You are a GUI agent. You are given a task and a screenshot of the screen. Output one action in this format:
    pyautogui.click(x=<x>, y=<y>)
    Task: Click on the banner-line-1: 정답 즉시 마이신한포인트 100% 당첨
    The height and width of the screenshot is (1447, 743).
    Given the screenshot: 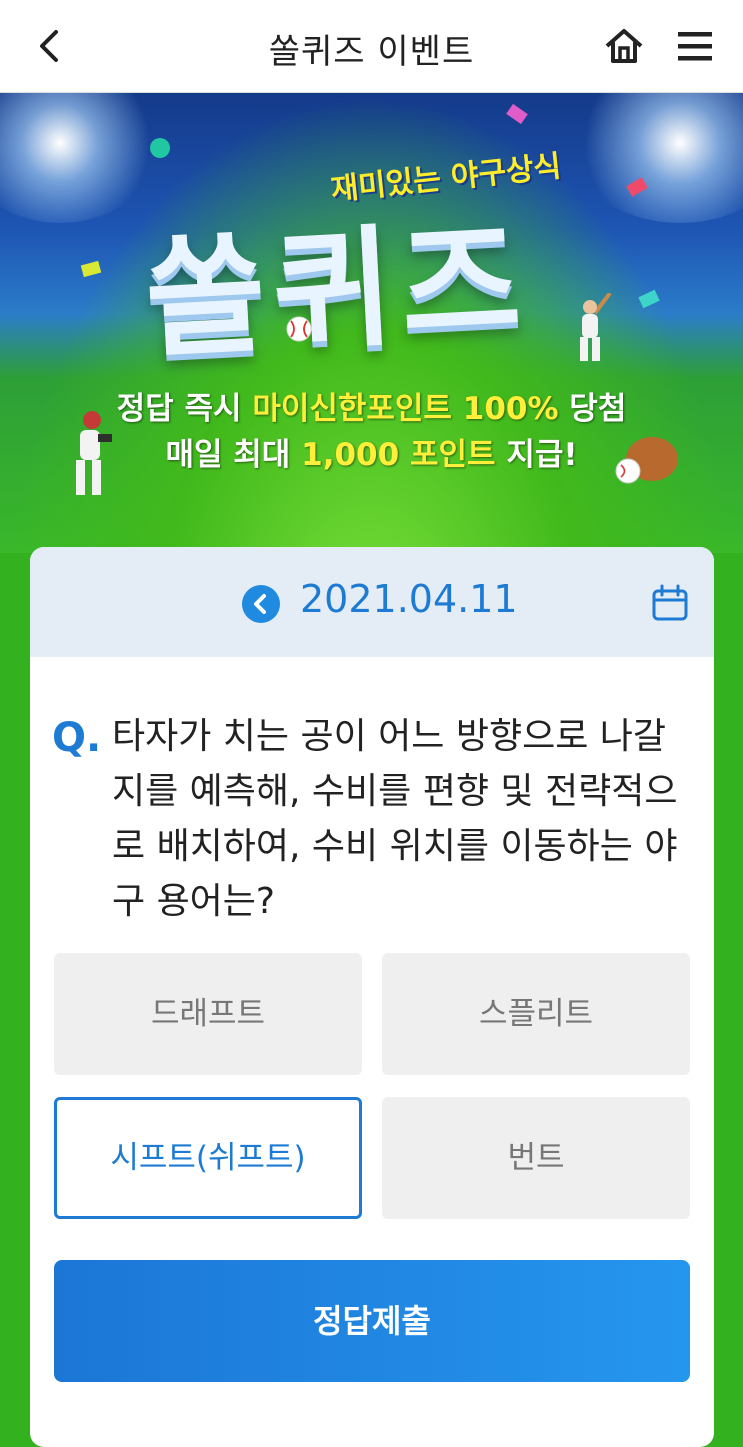 What is the action you would take?
    pyautogui.click(x=371, y=409)
    